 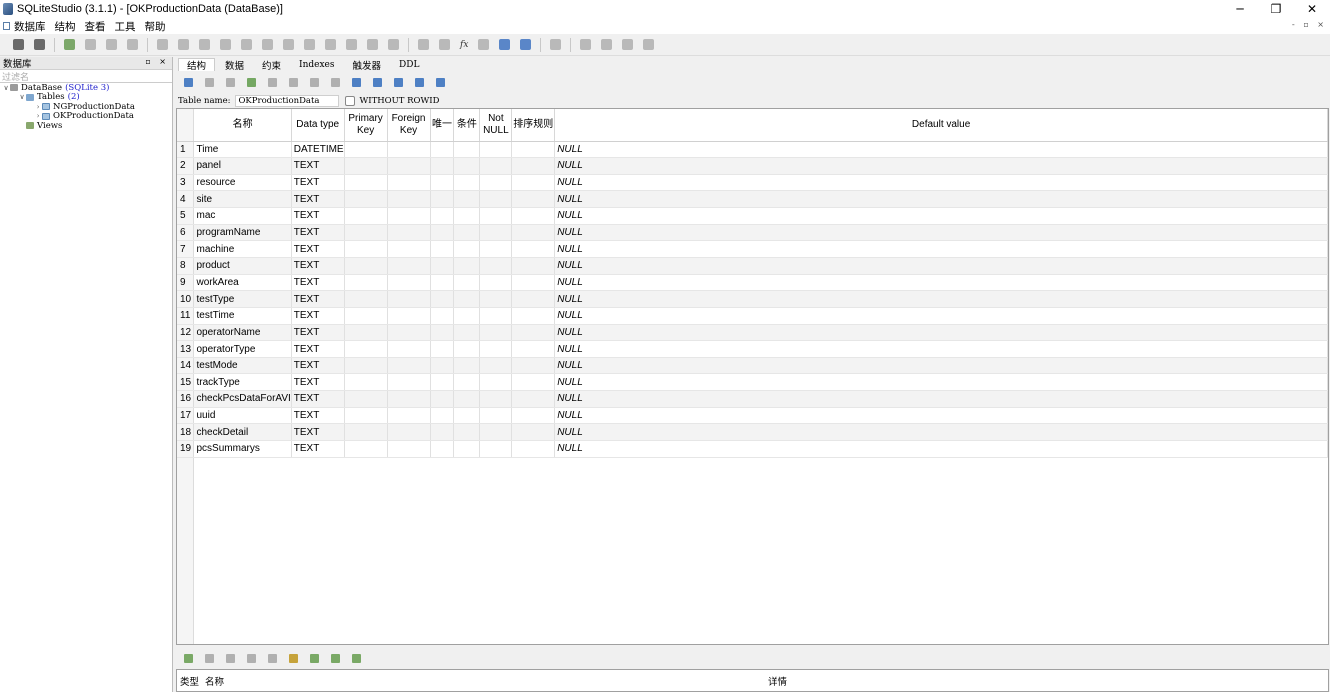 What do you see at coordinates (752, 199) in the screenshot?
I see `table-row: 4 site TEXT NULL` at bounding box center [752, 199].